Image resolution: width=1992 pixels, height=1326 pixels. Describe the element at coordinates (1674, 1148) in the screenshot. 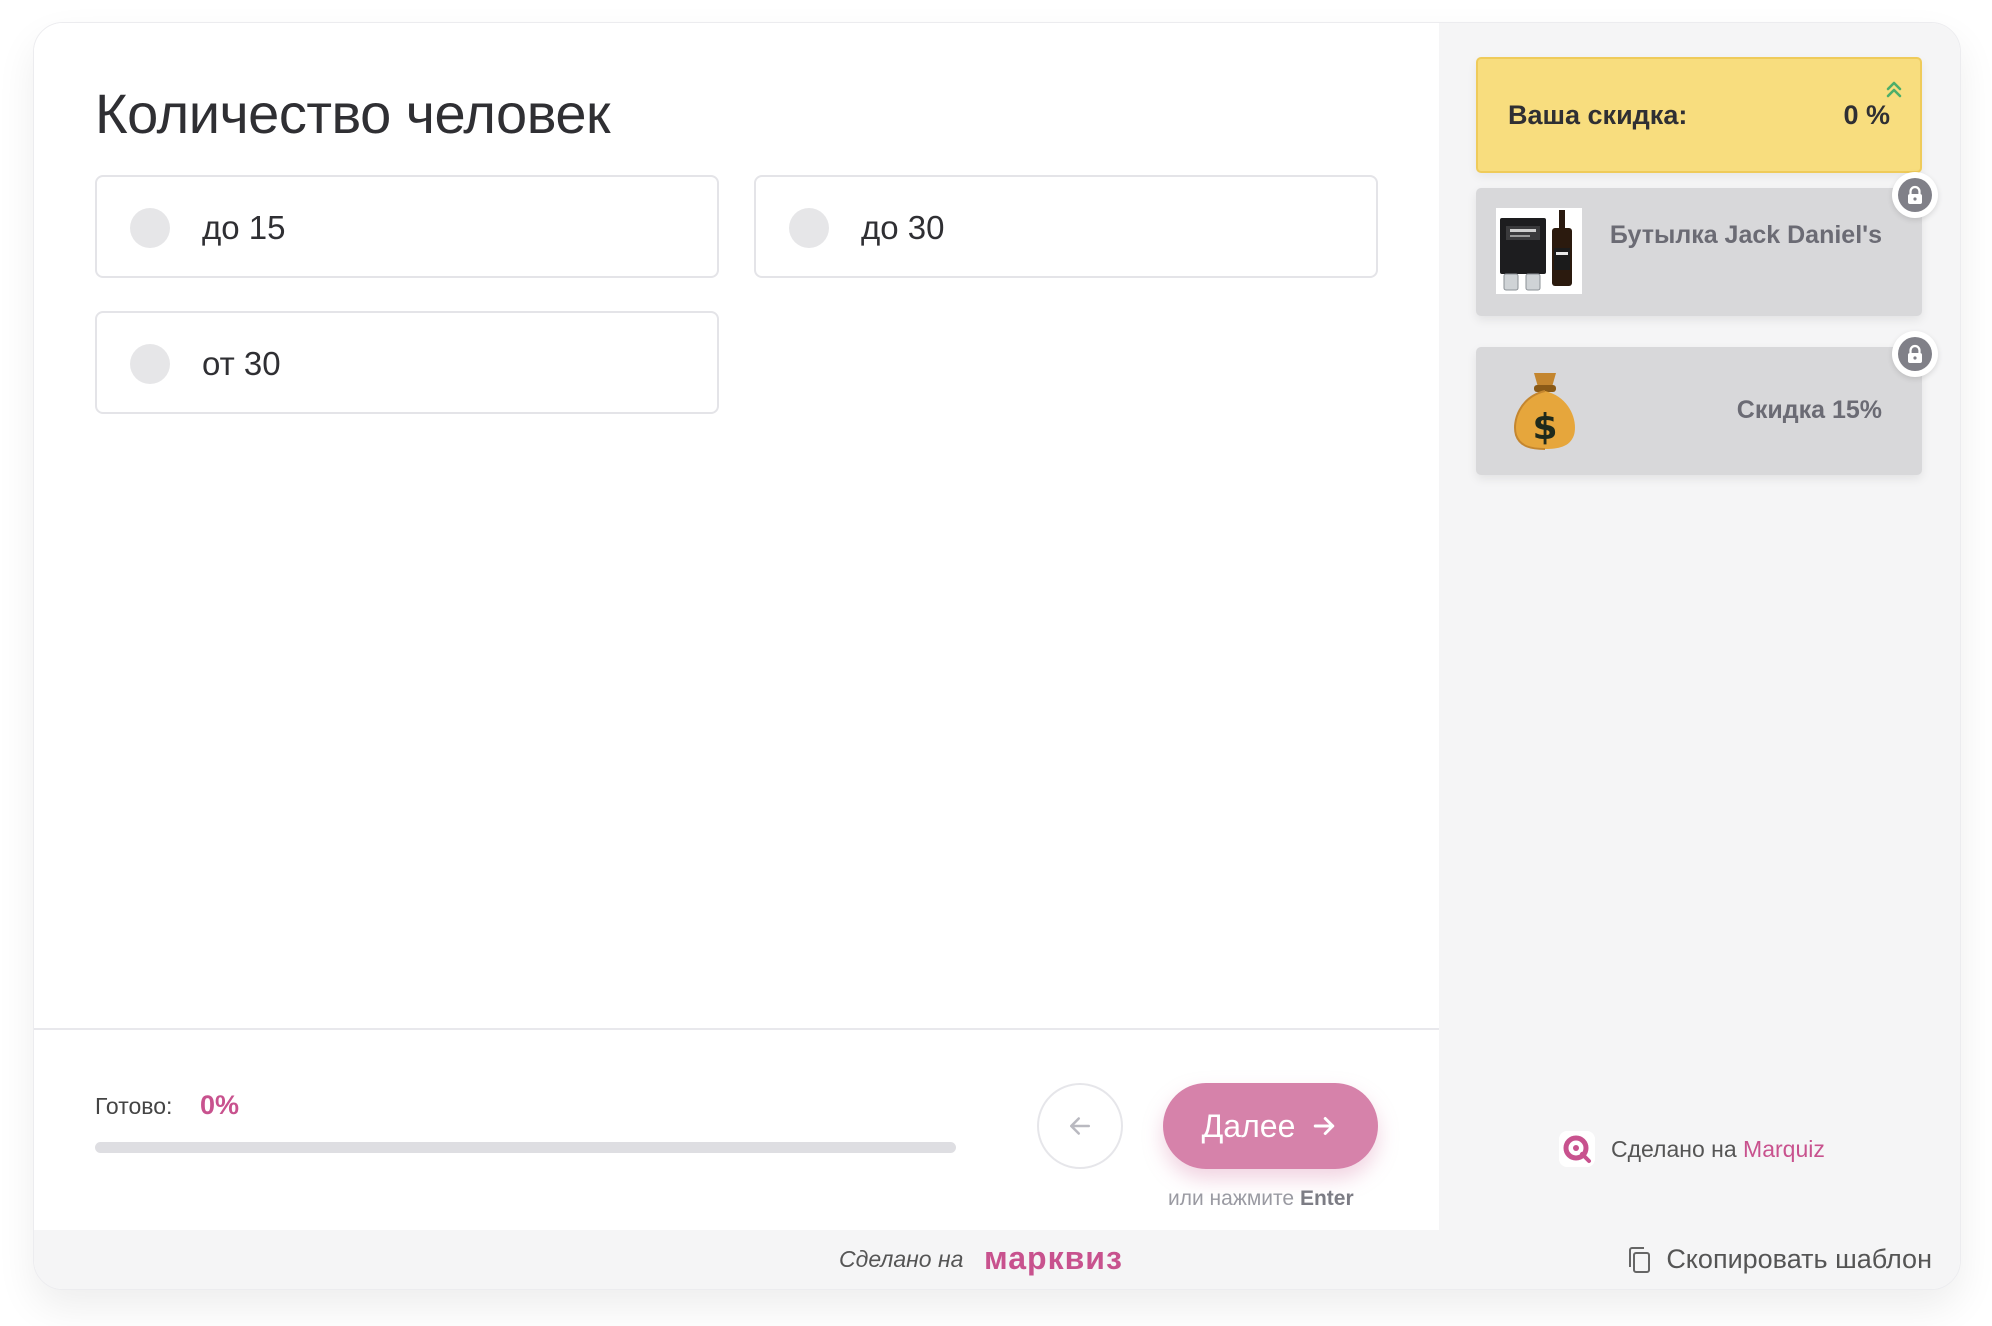

I see `made-prefix: Сделано на` at that location.